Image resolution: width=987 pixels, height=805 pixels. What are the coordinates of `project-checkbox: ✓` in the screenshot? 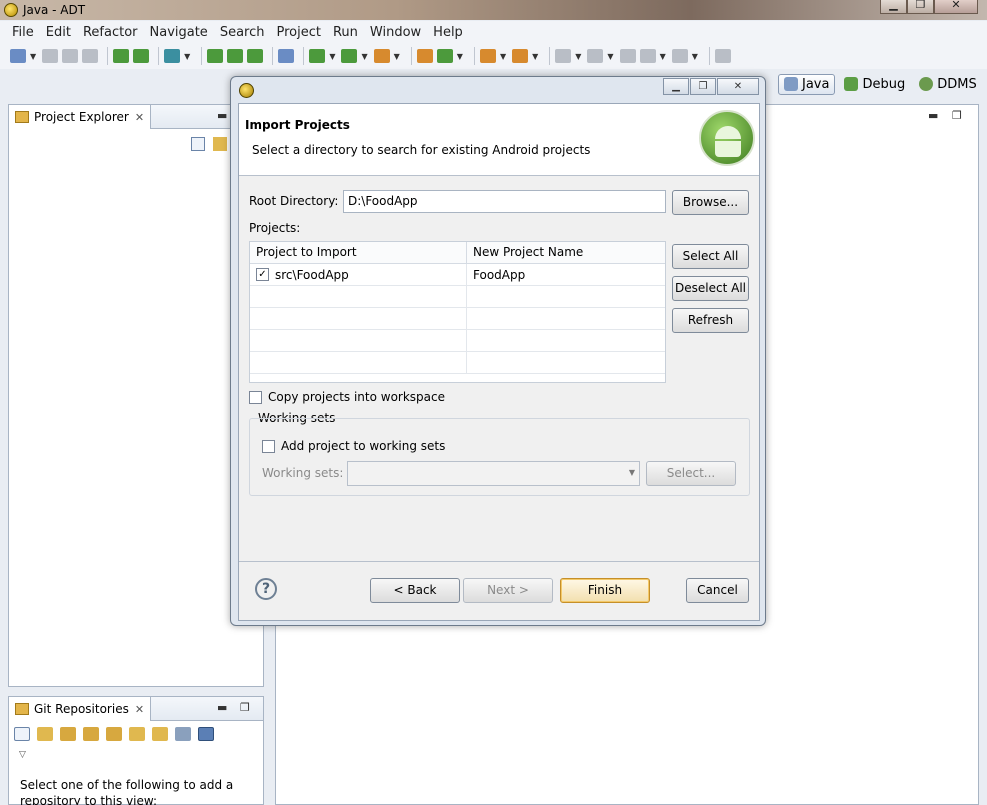 It's located at (262, 274).